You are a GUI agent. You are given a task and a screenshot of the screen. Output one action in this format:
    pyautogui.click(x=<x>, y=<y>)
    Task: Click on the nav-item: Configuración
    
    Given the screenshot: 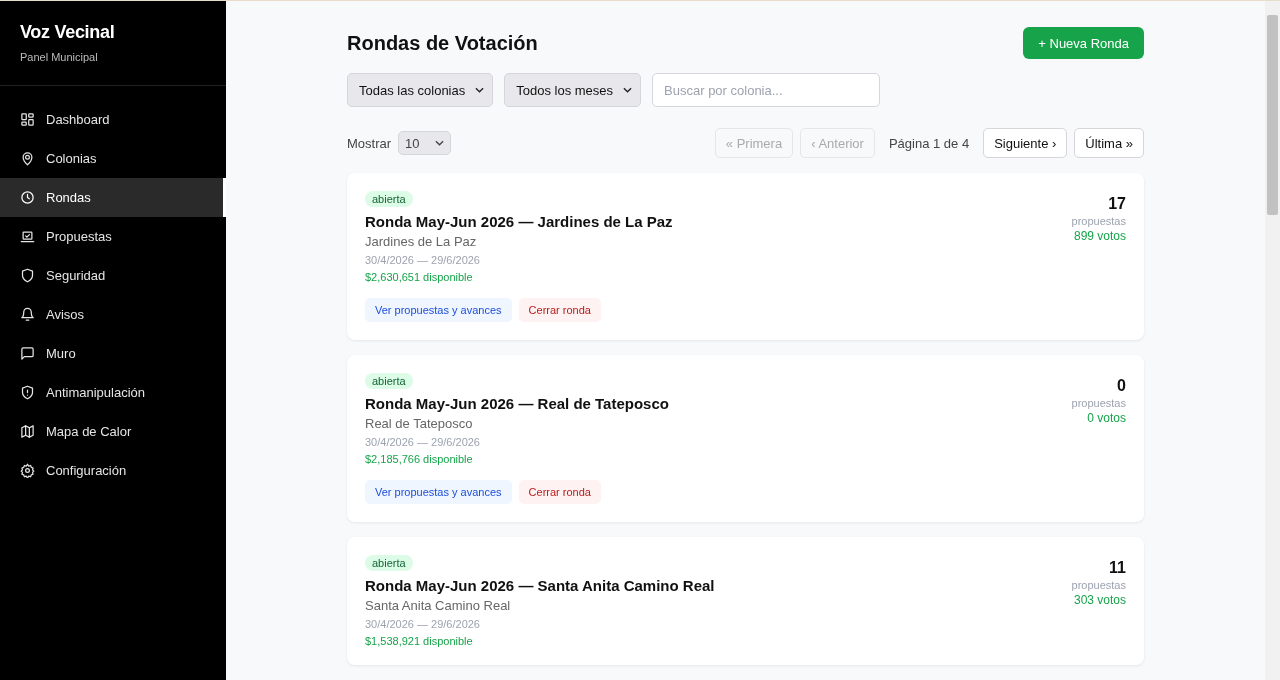 What is the action you would take?
    pyautogui.click(x=113, y=470)
    